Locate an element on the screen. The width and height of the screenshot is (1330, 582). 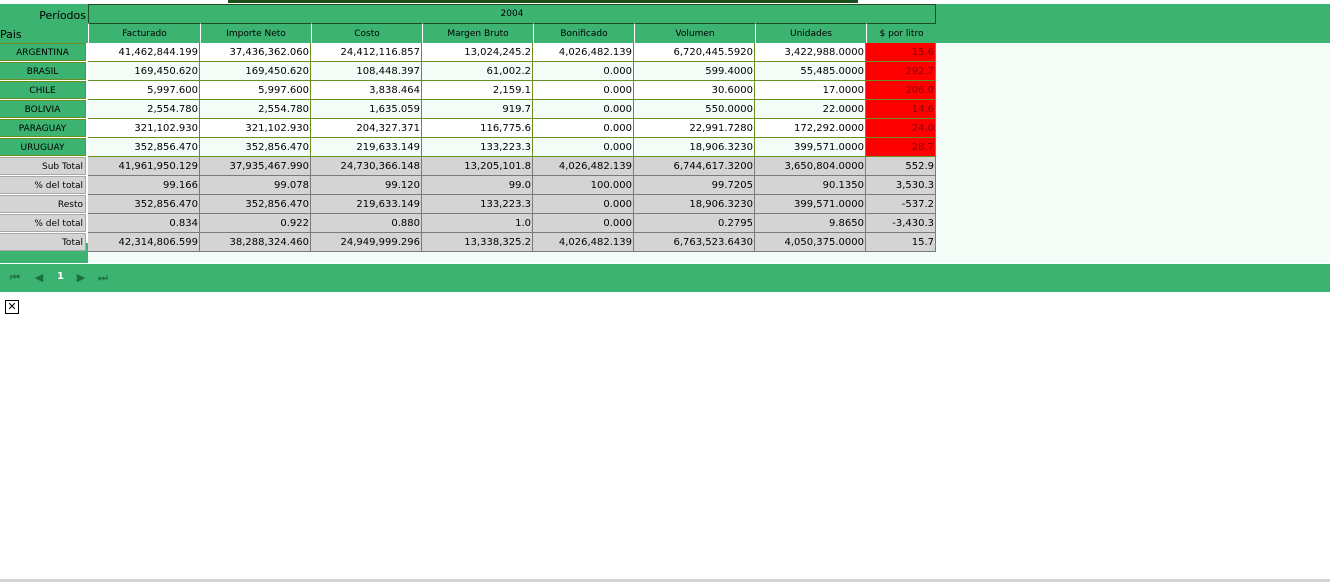
table-cell: 0.2795 is located at coordinates (694, 223).